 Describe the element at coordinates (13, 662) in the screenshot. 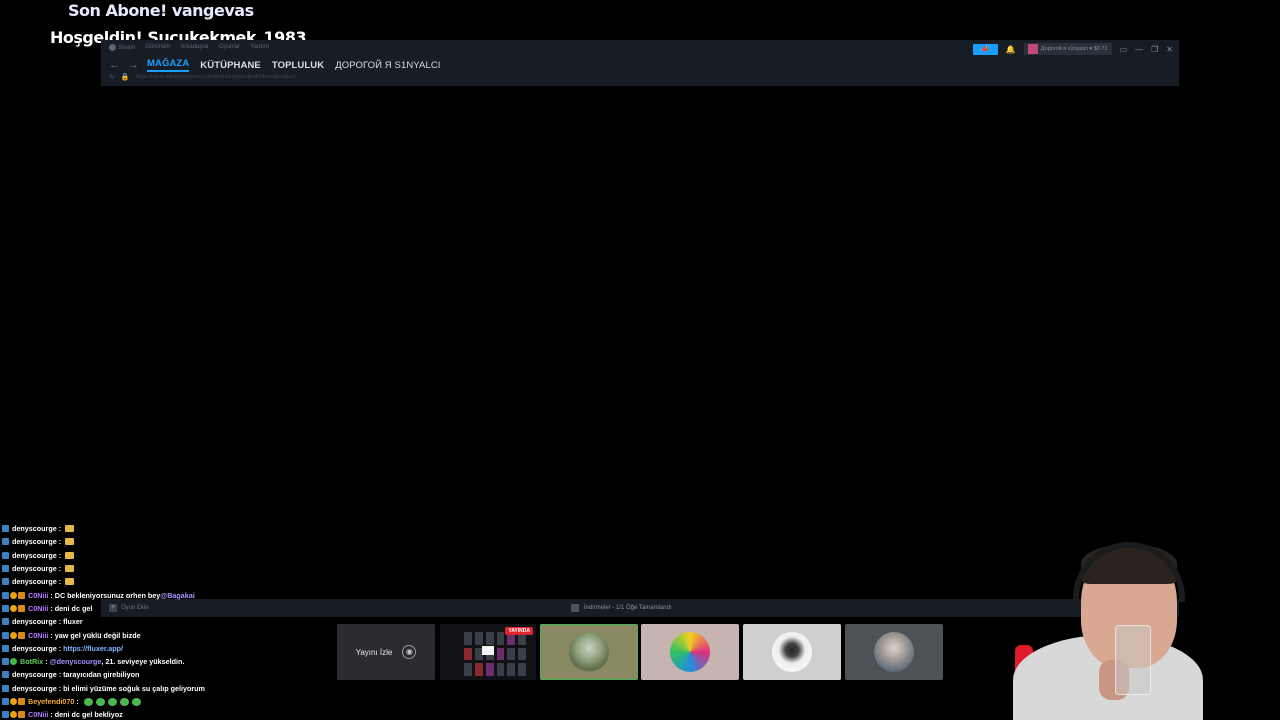

I see `bot-badge-icon` at that location.